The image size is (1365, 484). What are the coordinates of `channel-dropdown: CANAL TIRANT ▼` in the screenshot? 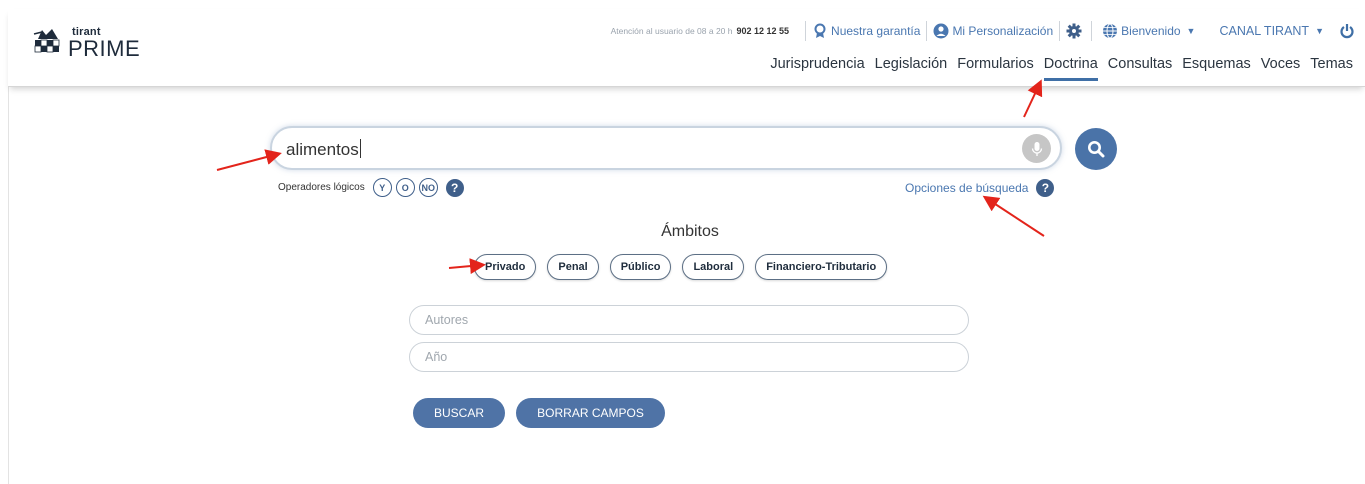 It's located at (1271, 31).